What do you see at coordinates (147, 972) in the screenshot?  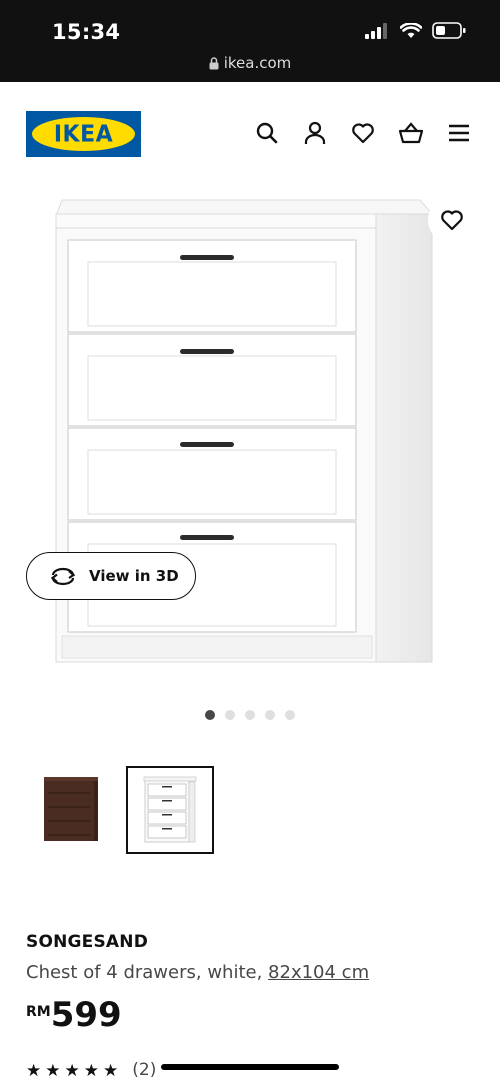 I see `product-description-text: Chest of 4 drawers, white,` at bounding box center [147, 972].